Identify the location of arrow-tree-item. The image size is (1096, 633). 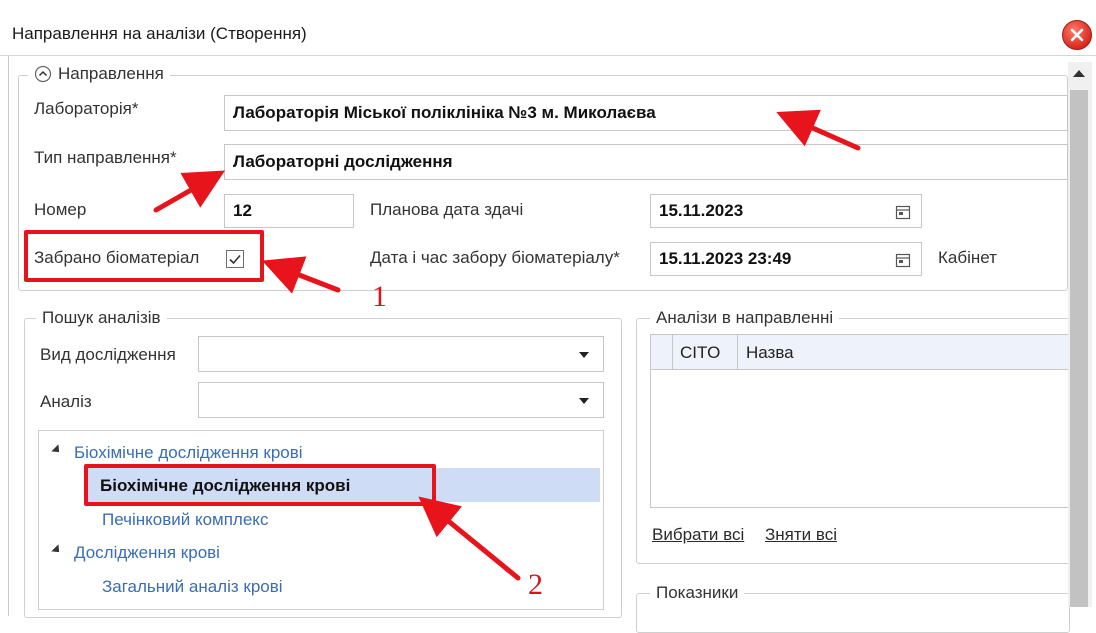
(469, 538).